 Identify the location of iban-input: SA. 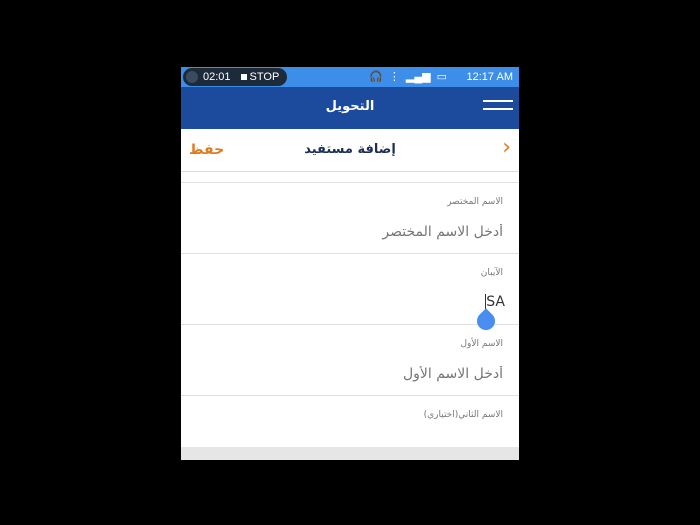
(348, 302).